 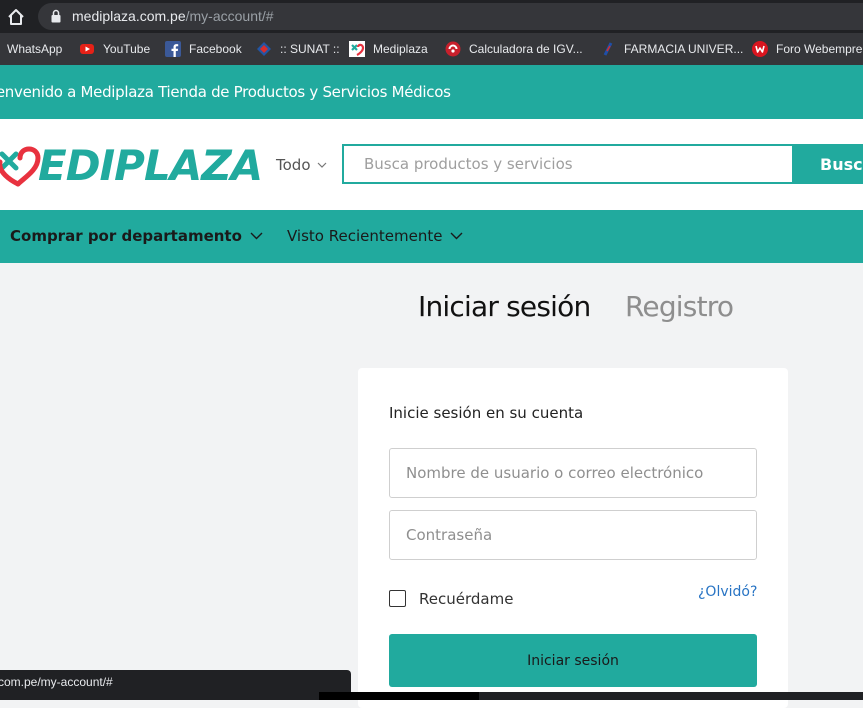 What do you see at coordinates (56, 682) in the screenshot?
I see `status-url: com.pe/my-account/#` at bounding box center [56, 682].